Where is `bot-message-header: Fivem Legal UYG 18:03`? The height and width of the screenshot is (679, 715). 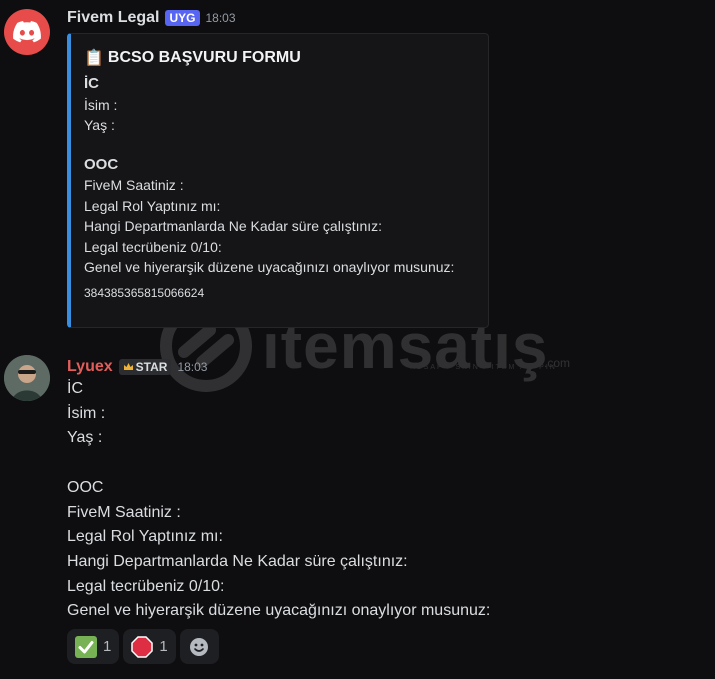
bot-message-header: Fivem Legal UYG 18:03 is located at coordinates (151, 18).